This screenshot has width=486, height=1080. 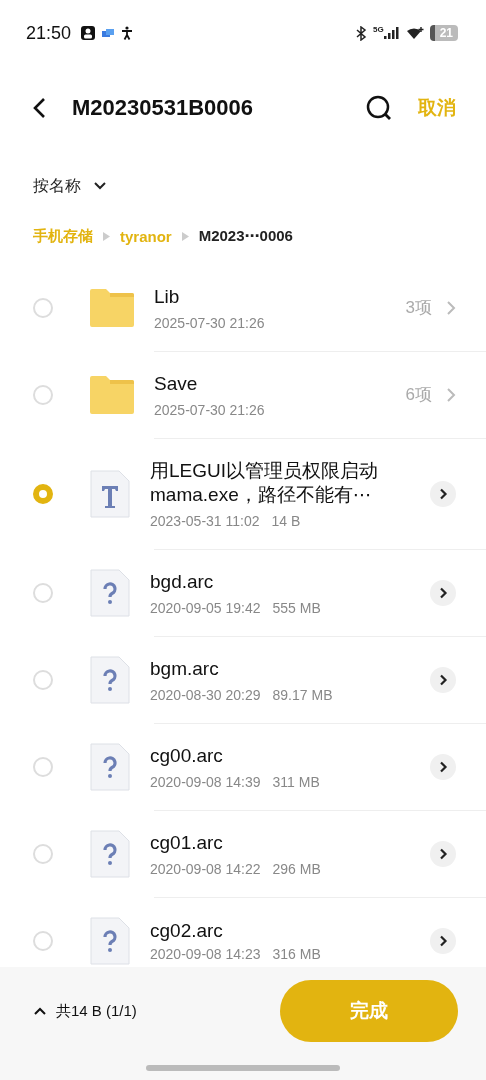 What do you see at coordinates (296, 607) in the screenshot?
I see `file-size: 555 MB` at bounding box center [296, 607].